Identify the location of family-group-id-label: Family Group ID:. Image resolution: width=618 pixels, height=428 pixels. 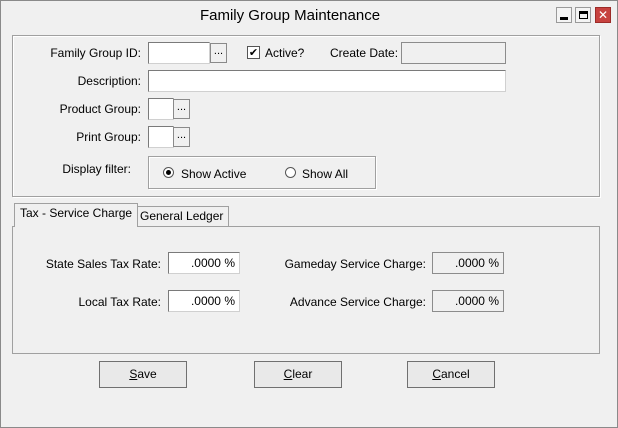
(95, 53).